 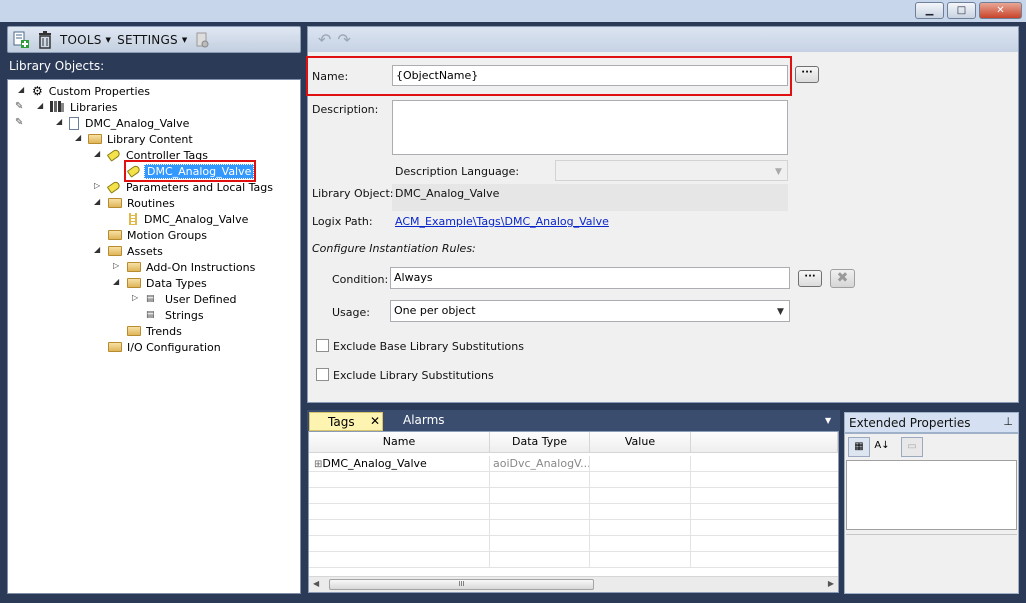 What do you see at coordinates (375, 421) in the screenshot?
I see `close-icon: ✕` at bounding box center [375, 421].